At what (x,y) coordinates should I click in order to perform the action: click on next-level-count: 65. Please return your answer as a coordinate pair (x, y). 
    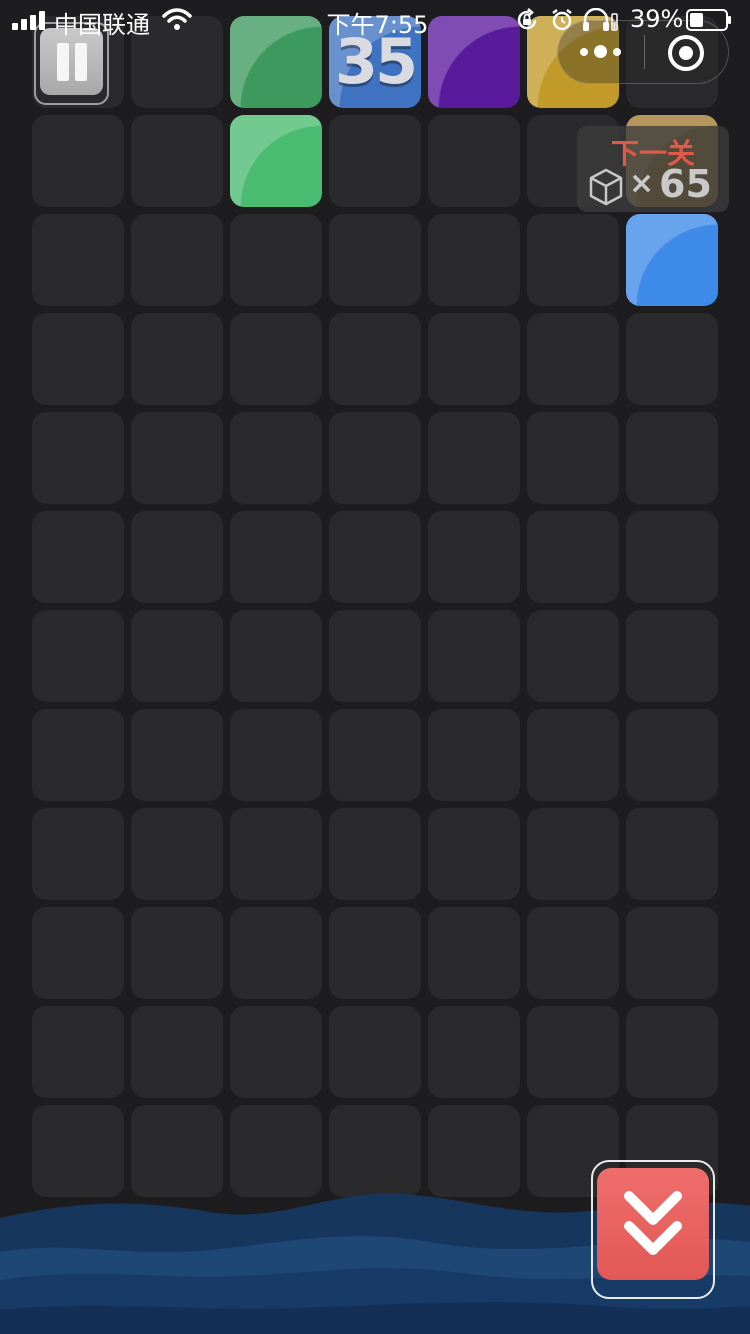
    Looking at the image, I should click on (685, 184).